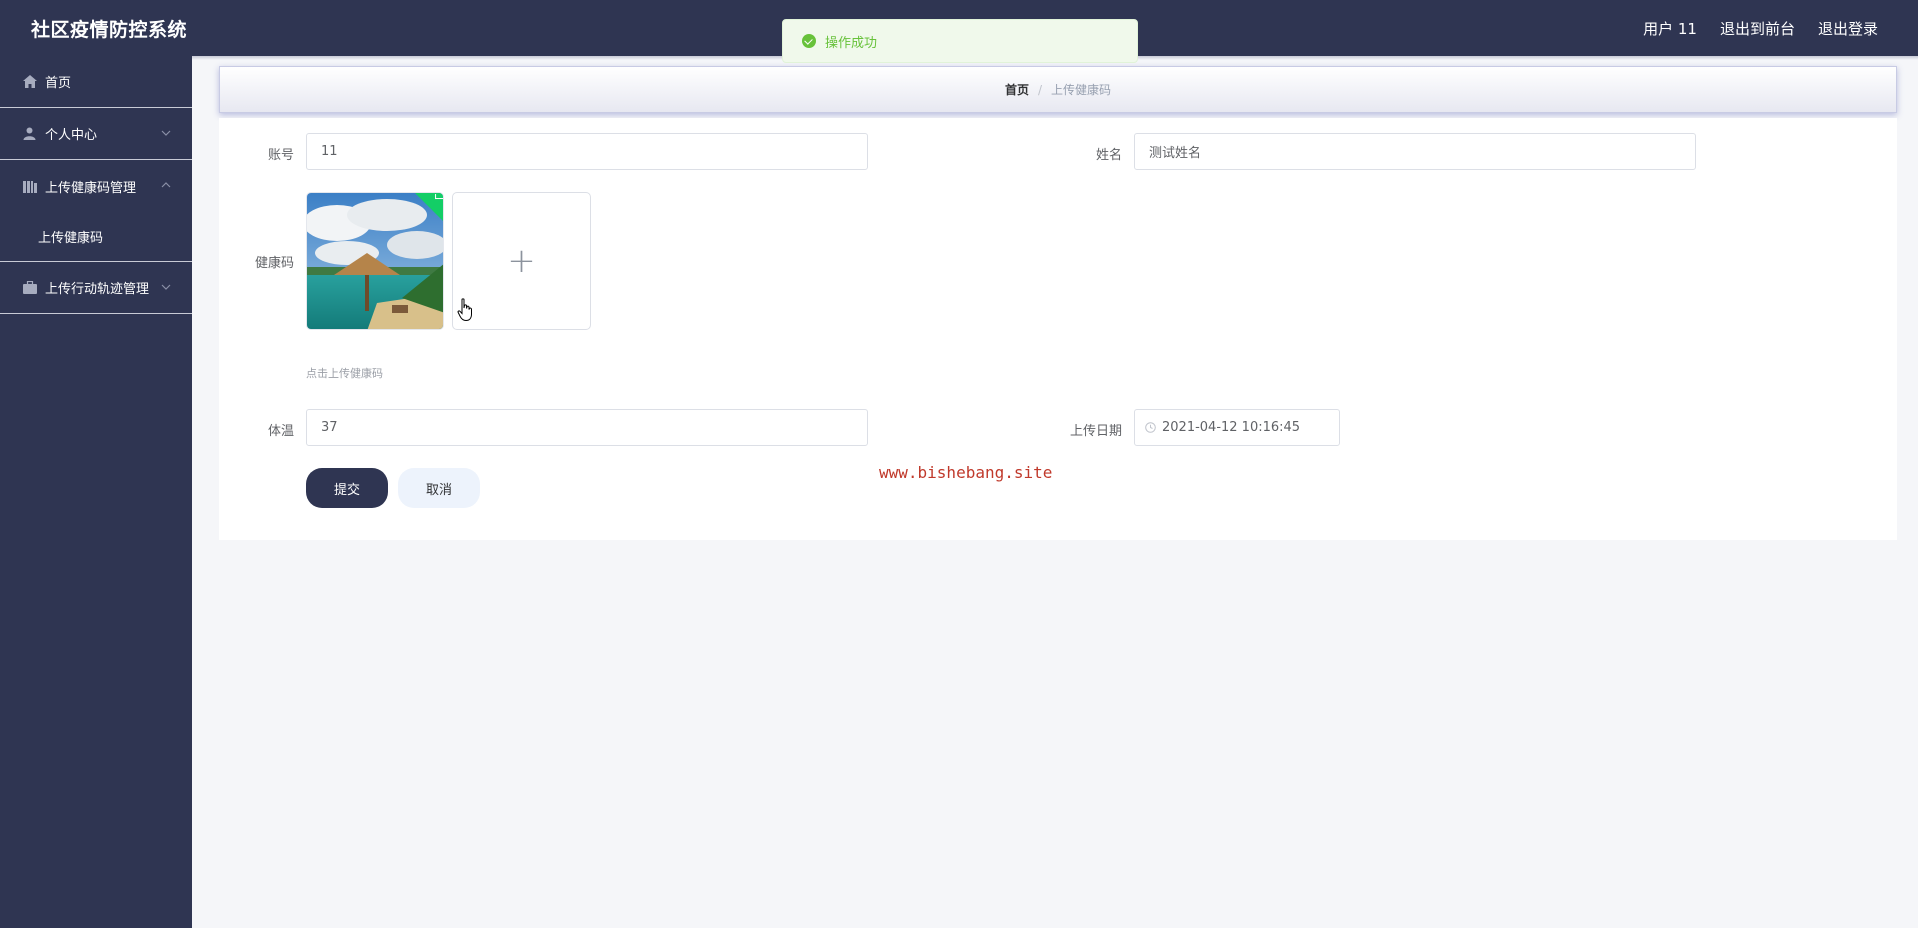 This screenshot has height=928, width=1918. I want to click on chevron-up-icon, so click(166, 185).